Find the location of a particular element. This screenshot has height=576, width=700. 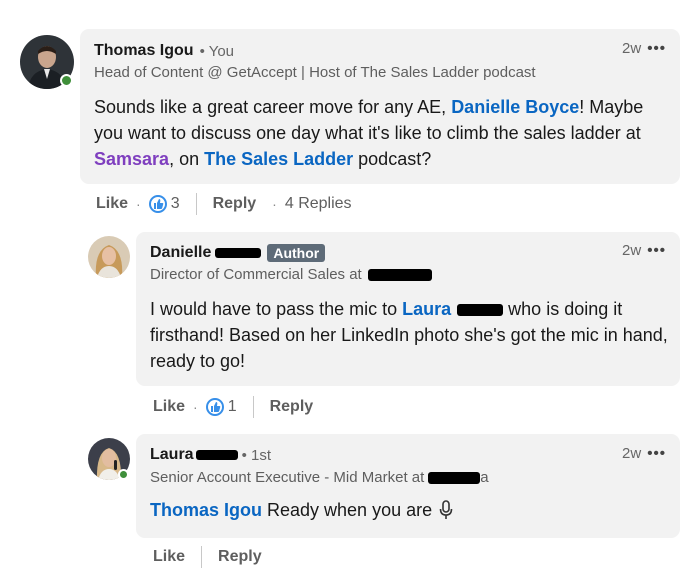

mention-samsara: Samsara is located at coordinates (131, 159).